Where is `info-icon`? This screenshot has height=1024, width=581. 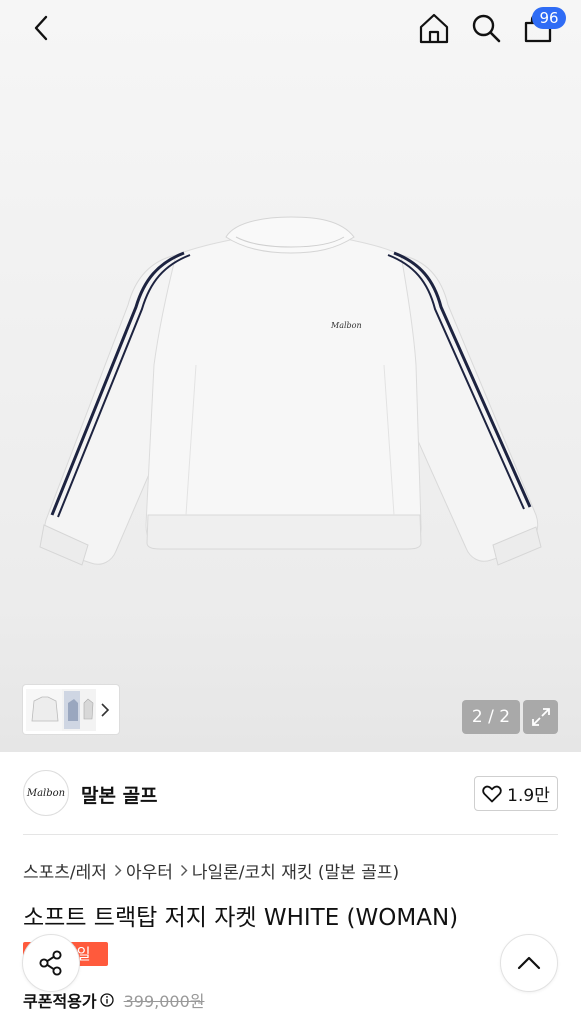 info-icon is located at coordinates (106, 1000).